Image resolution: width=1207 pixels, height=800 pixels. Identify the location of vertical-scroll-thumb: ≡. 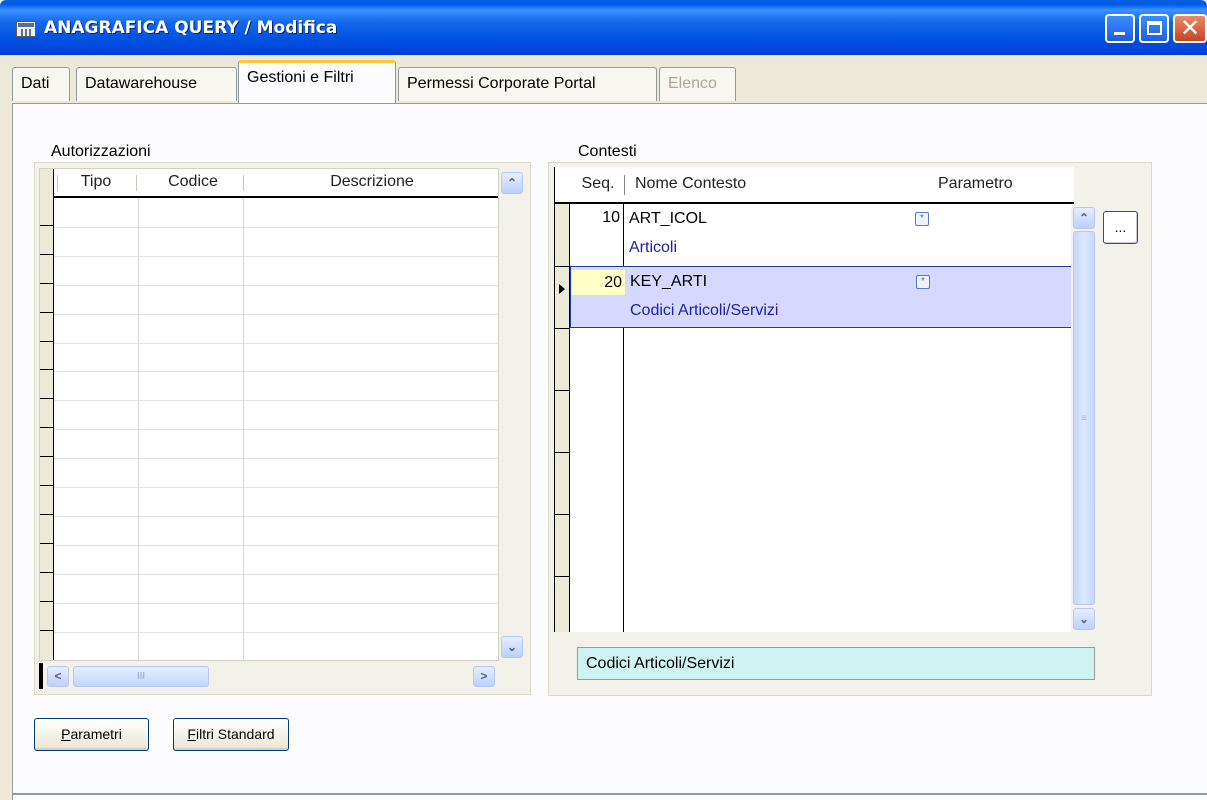
(1084, 418).